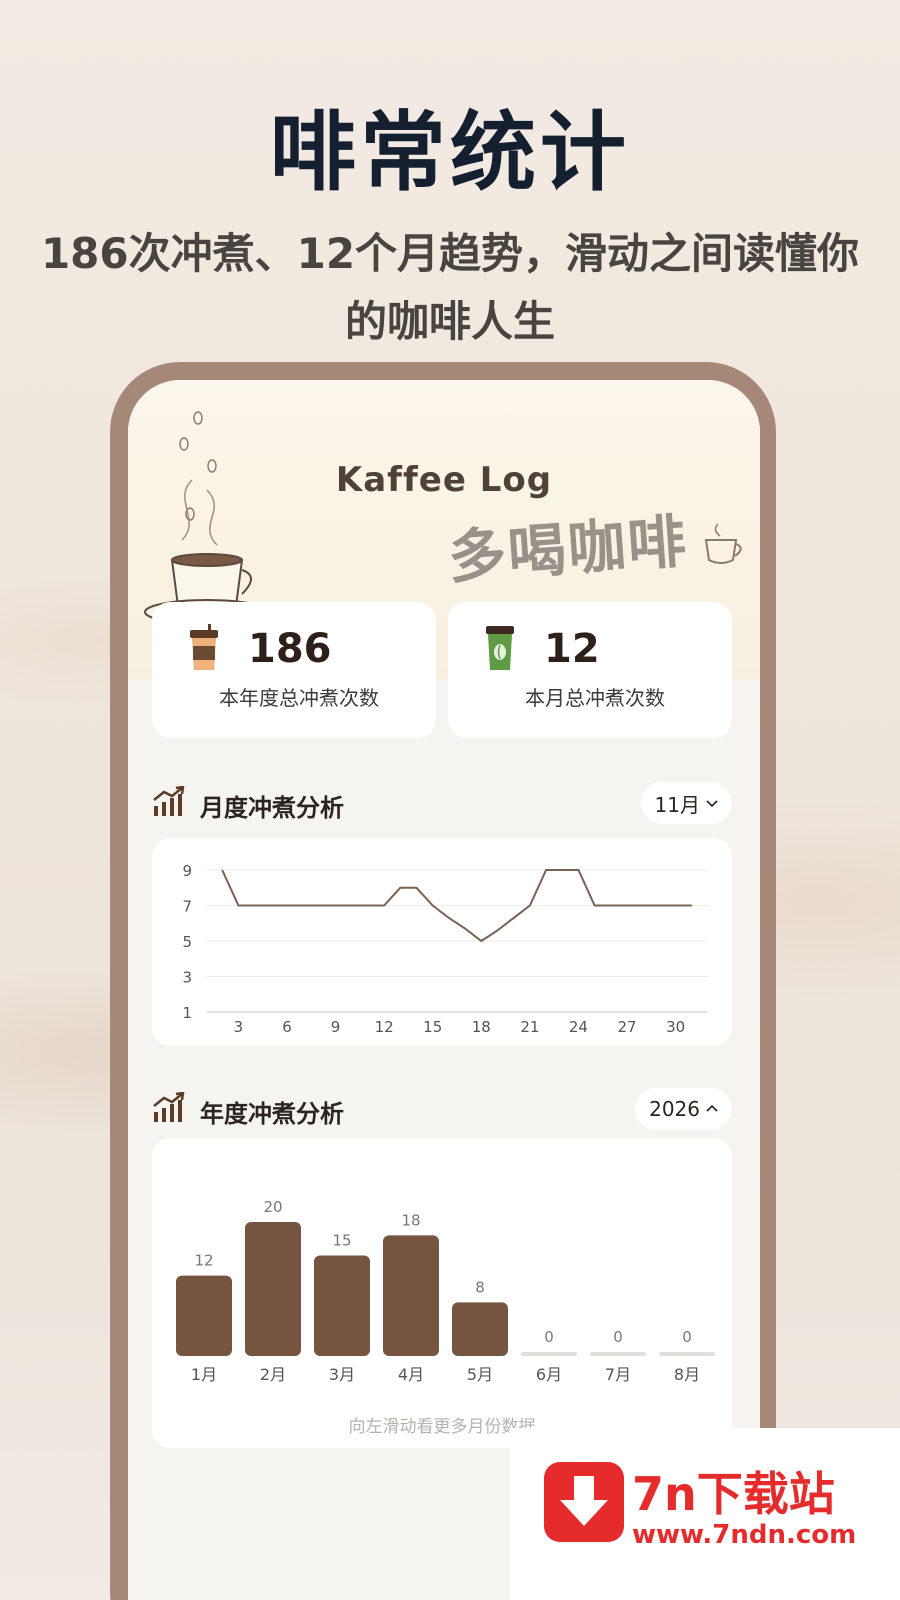 The height and width of the screenshot is (1600, 900). I want to click on x-tick-label: 3, so click(239, 1027).